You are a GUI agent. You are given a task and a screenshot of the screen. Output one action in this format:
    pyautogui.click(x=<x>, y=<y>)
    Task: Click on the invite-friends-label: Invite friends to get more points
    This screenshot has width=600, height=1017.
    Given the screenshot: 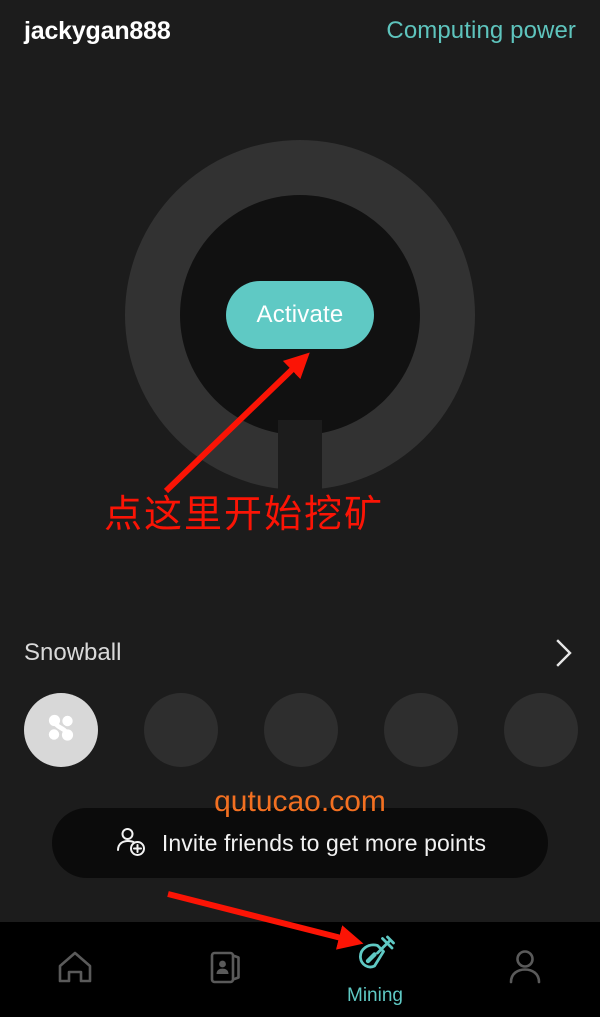 What is the action you would take?
    pyautogui.click(x=324, y=842)
    